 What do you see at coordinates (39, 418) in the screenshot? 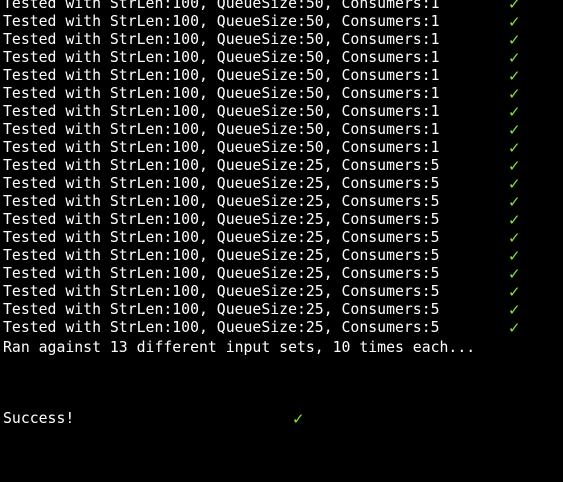
I see `success-text: Success!` at bounding box center [39, 418].